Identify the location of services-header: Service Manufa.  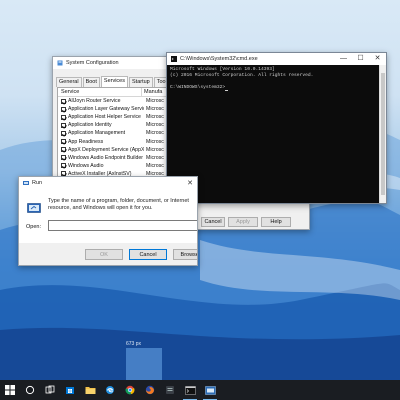
(113, 92).